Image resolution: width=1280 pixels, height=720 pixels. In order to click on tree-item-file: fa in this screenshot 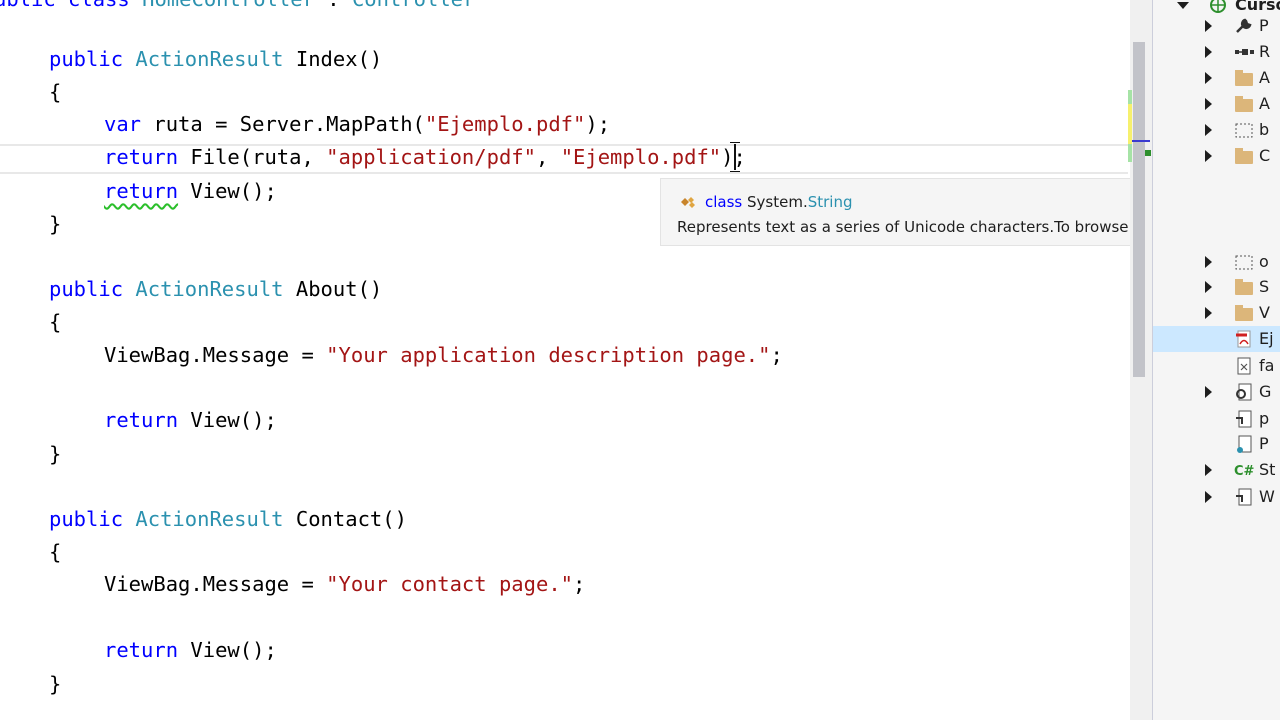, I will do `click(1216, 366)`.